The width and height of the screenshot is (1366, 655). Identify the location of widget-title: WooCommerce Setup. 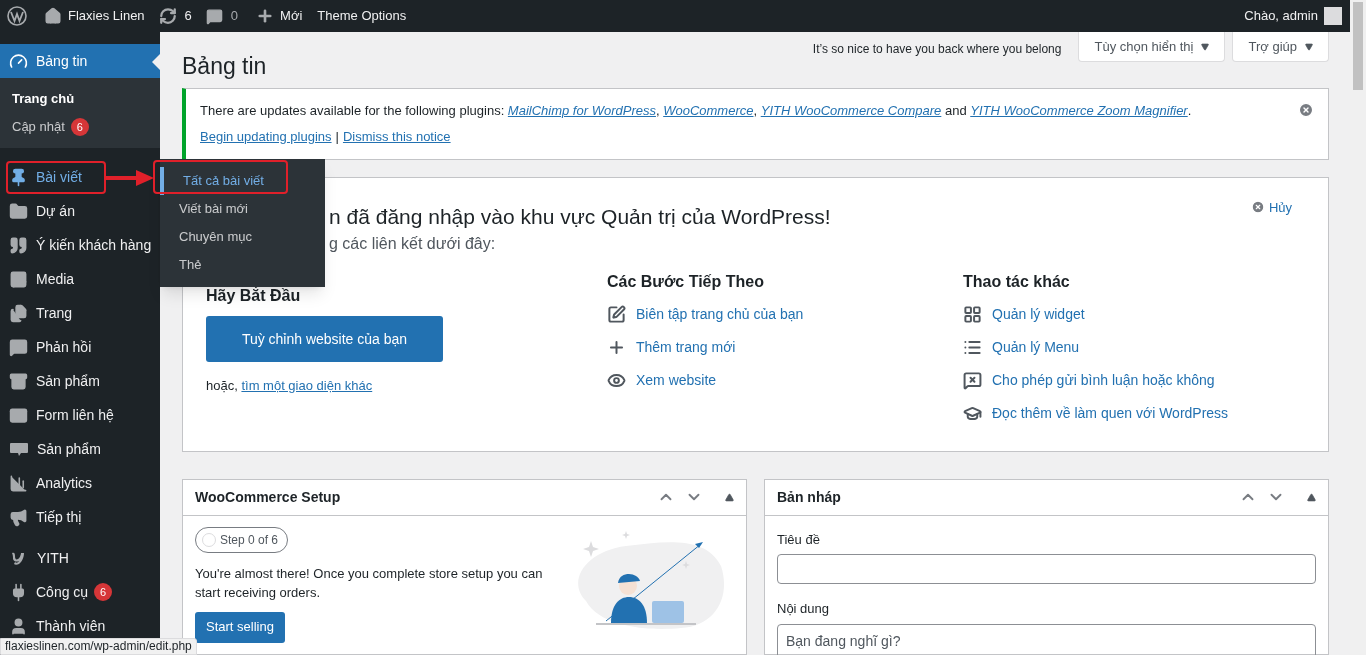
(268, 497).